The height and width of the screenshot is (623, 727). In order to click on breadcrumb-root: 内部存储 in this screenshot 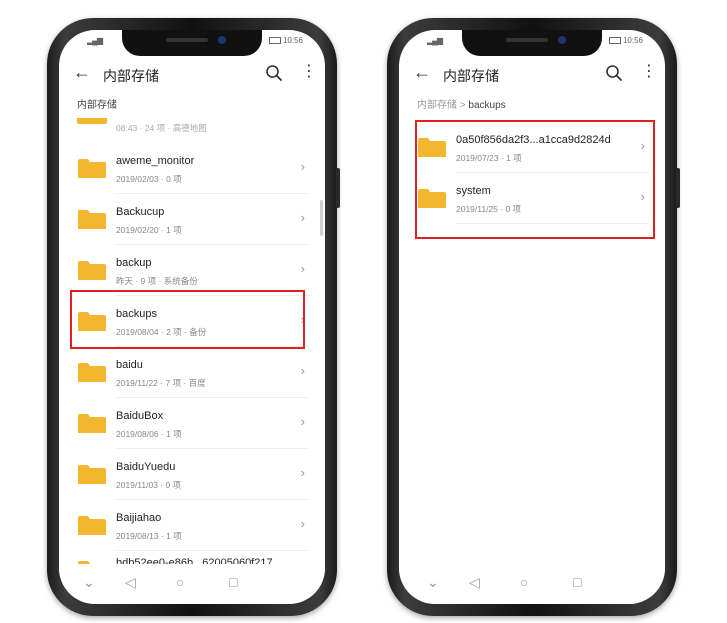, I will do `click(437, 105)`.